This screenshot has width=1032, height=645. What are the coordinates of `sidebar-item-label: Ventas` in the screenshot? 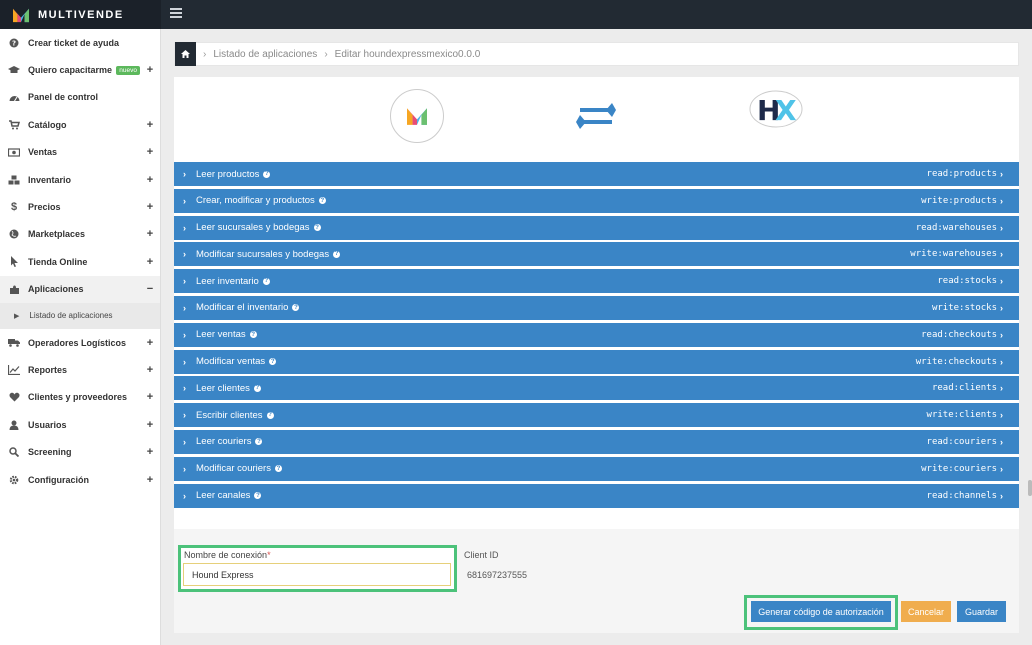 It's located at (43, 152).